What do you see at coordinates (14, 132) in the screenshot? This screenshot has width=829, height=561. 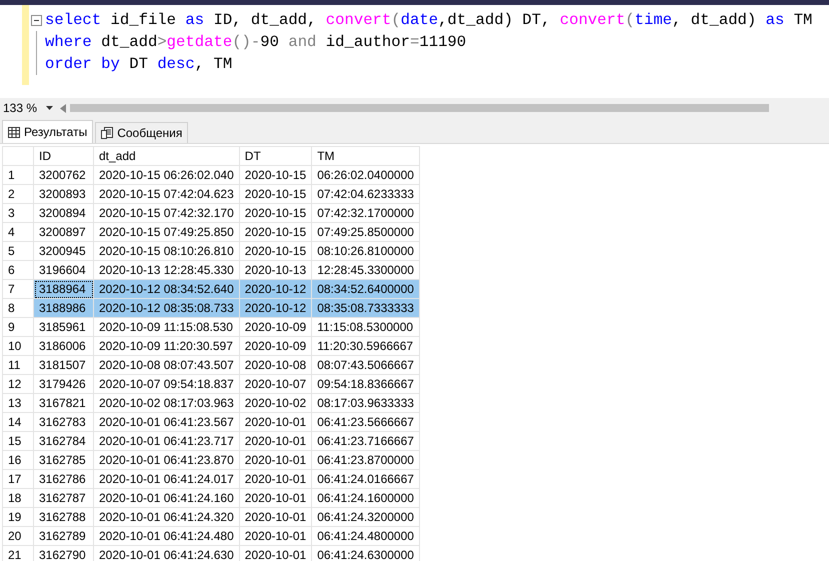 I see `grid-icon` at bounding box center [14, 132].